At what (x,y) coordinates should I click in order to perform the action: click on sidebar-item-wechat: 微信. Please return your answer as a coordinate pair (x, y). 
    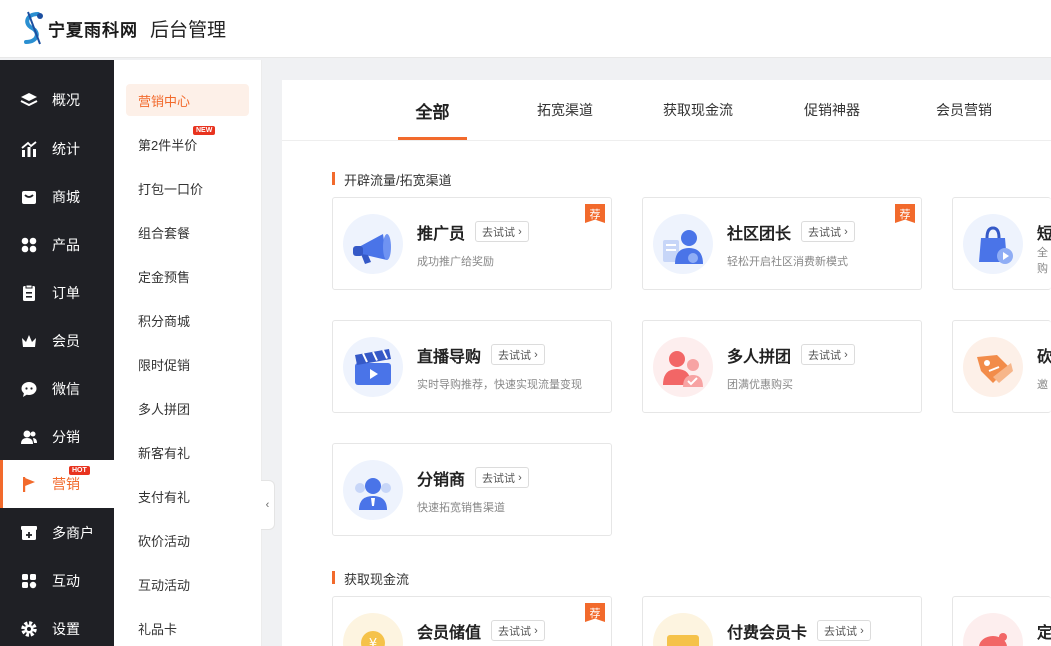
    Looking at the image, I should click on (57, 389).